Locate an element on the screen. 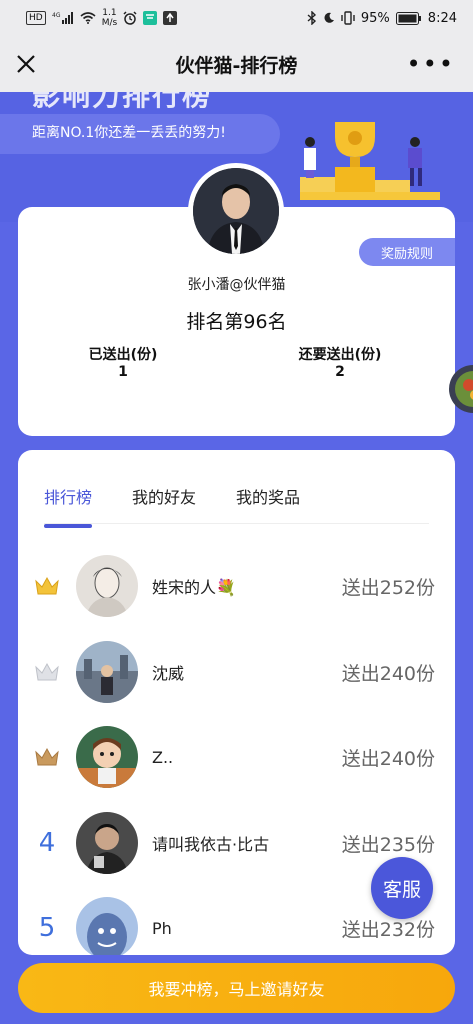 This screenshot has height=1024, width=473. need-label: 还要送出(份) is located at coordinates (340, 355).